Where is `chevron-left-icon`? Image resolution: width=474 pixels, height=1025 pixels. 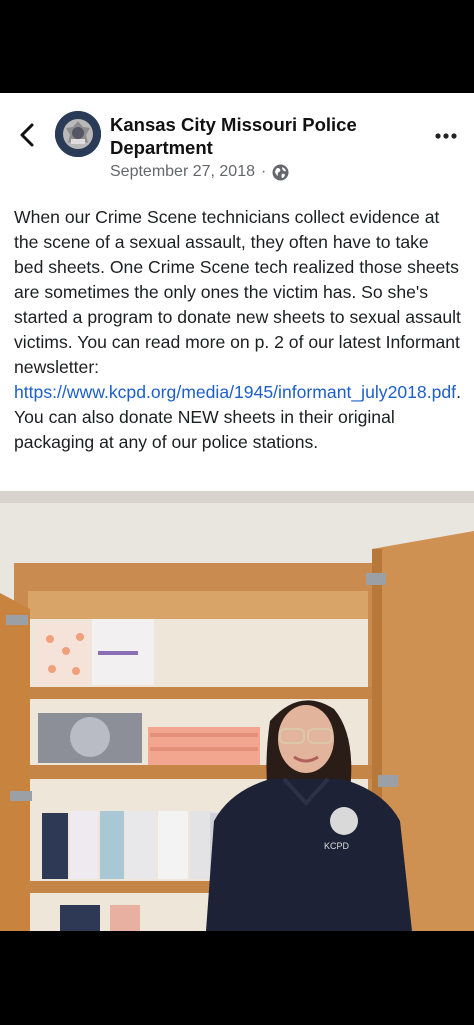 chevron-left-icon is located at coordinates (27, 135).